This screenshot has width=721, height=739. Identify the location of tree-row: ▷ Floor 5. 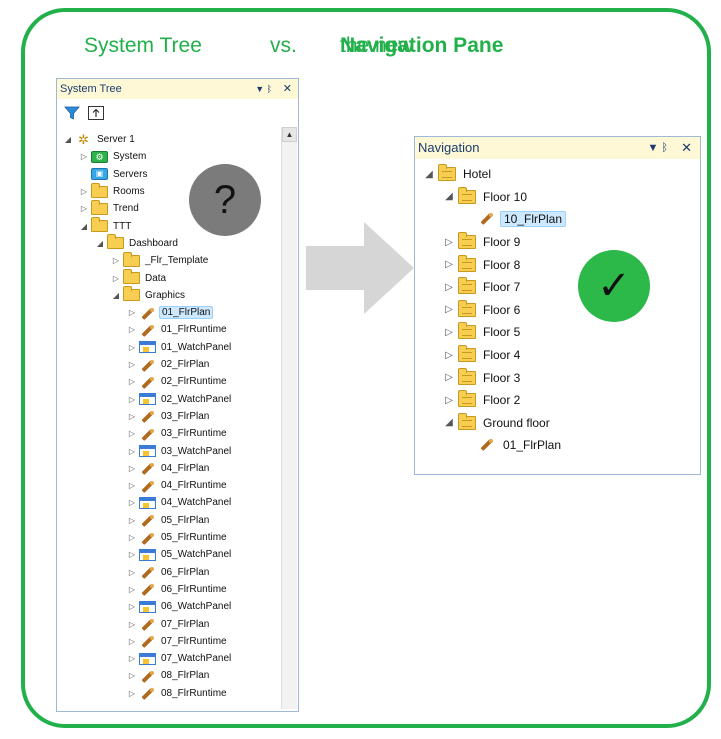
(483, 332).